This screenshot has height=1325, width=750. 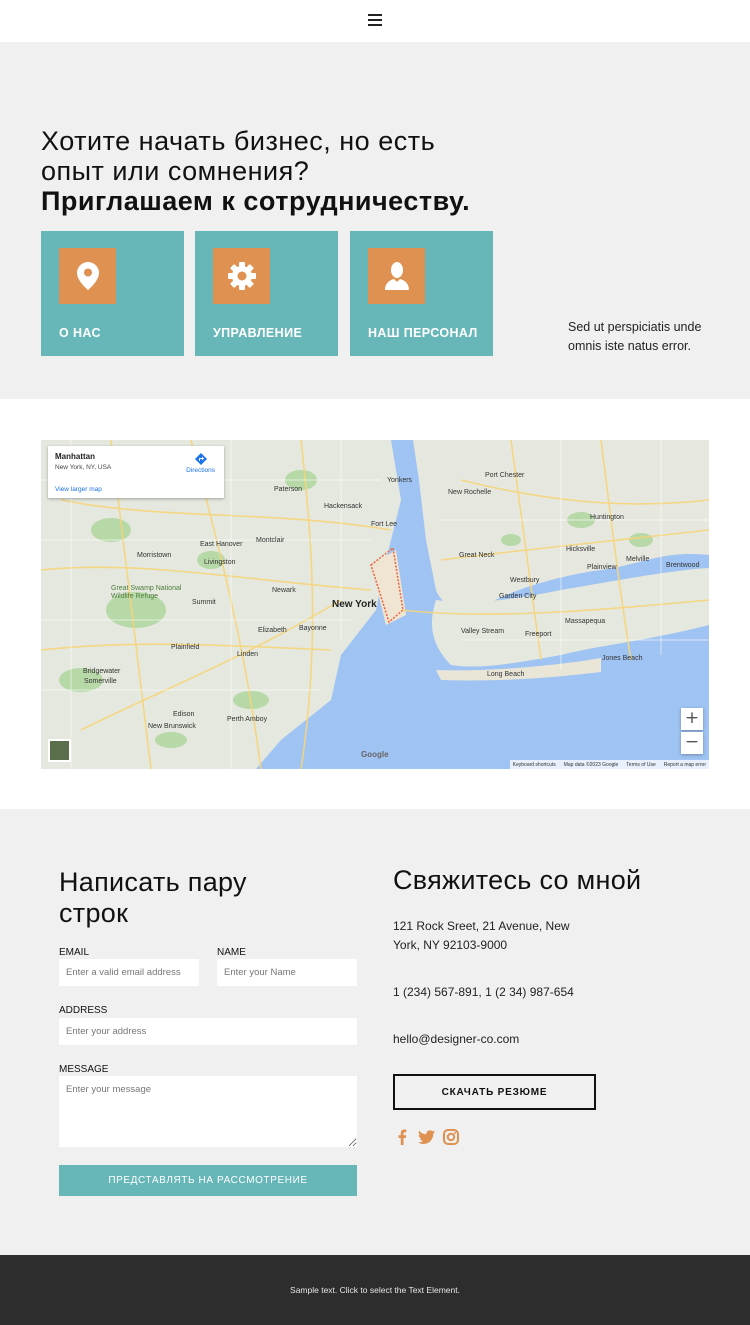 I want to click on form-title: Написать пару строк, so click(x=153, y=897).